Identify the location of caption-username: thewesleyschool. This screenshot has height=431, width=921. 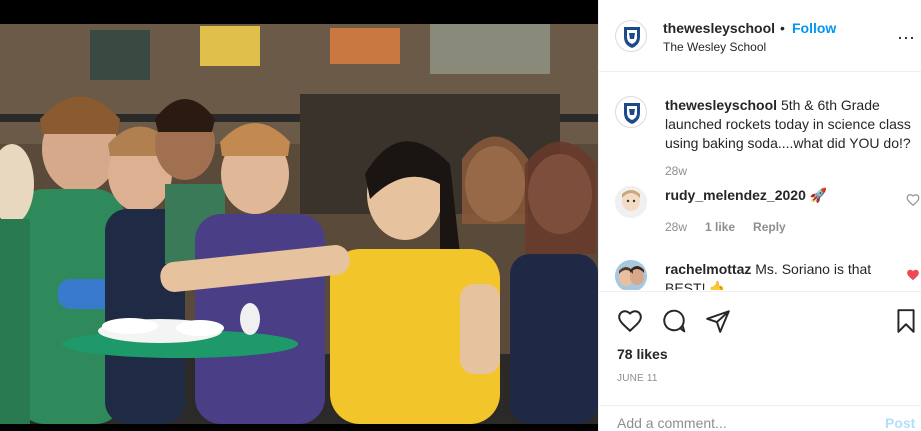
(721, 105).